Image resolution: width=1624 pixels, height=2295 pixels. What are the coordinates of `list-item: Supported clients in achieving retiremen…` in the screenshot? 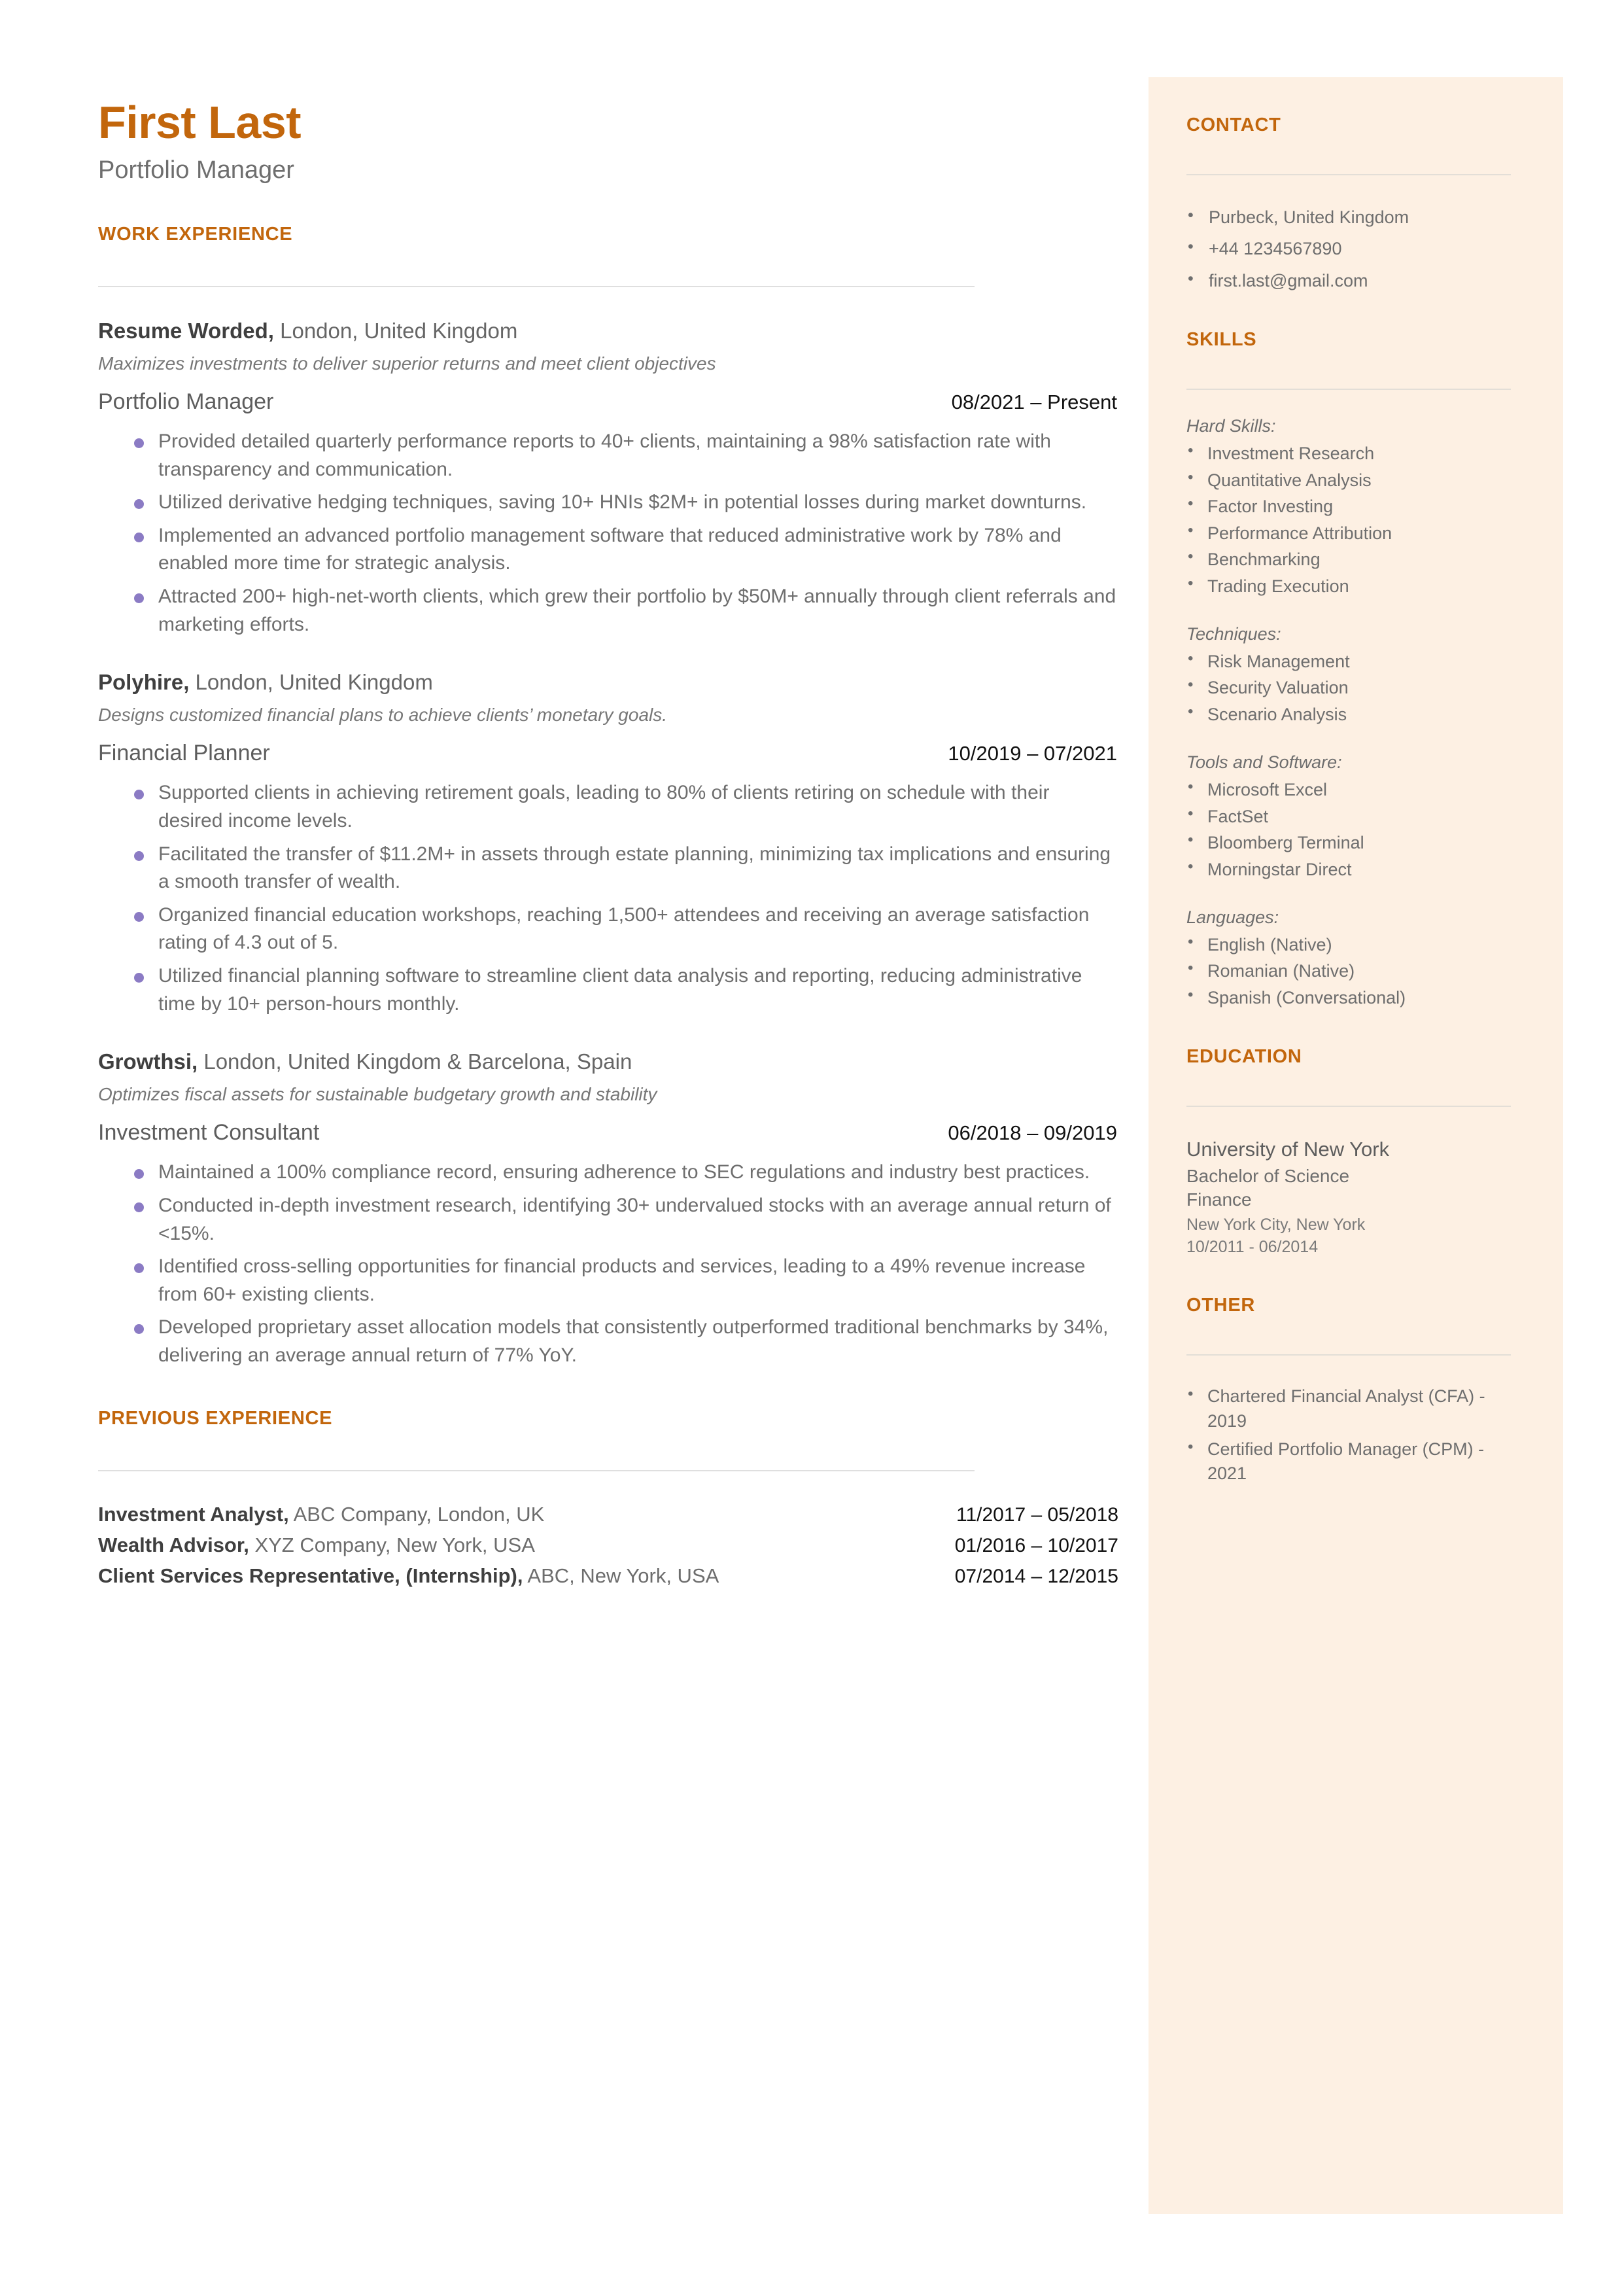 It's located at (608, 807).